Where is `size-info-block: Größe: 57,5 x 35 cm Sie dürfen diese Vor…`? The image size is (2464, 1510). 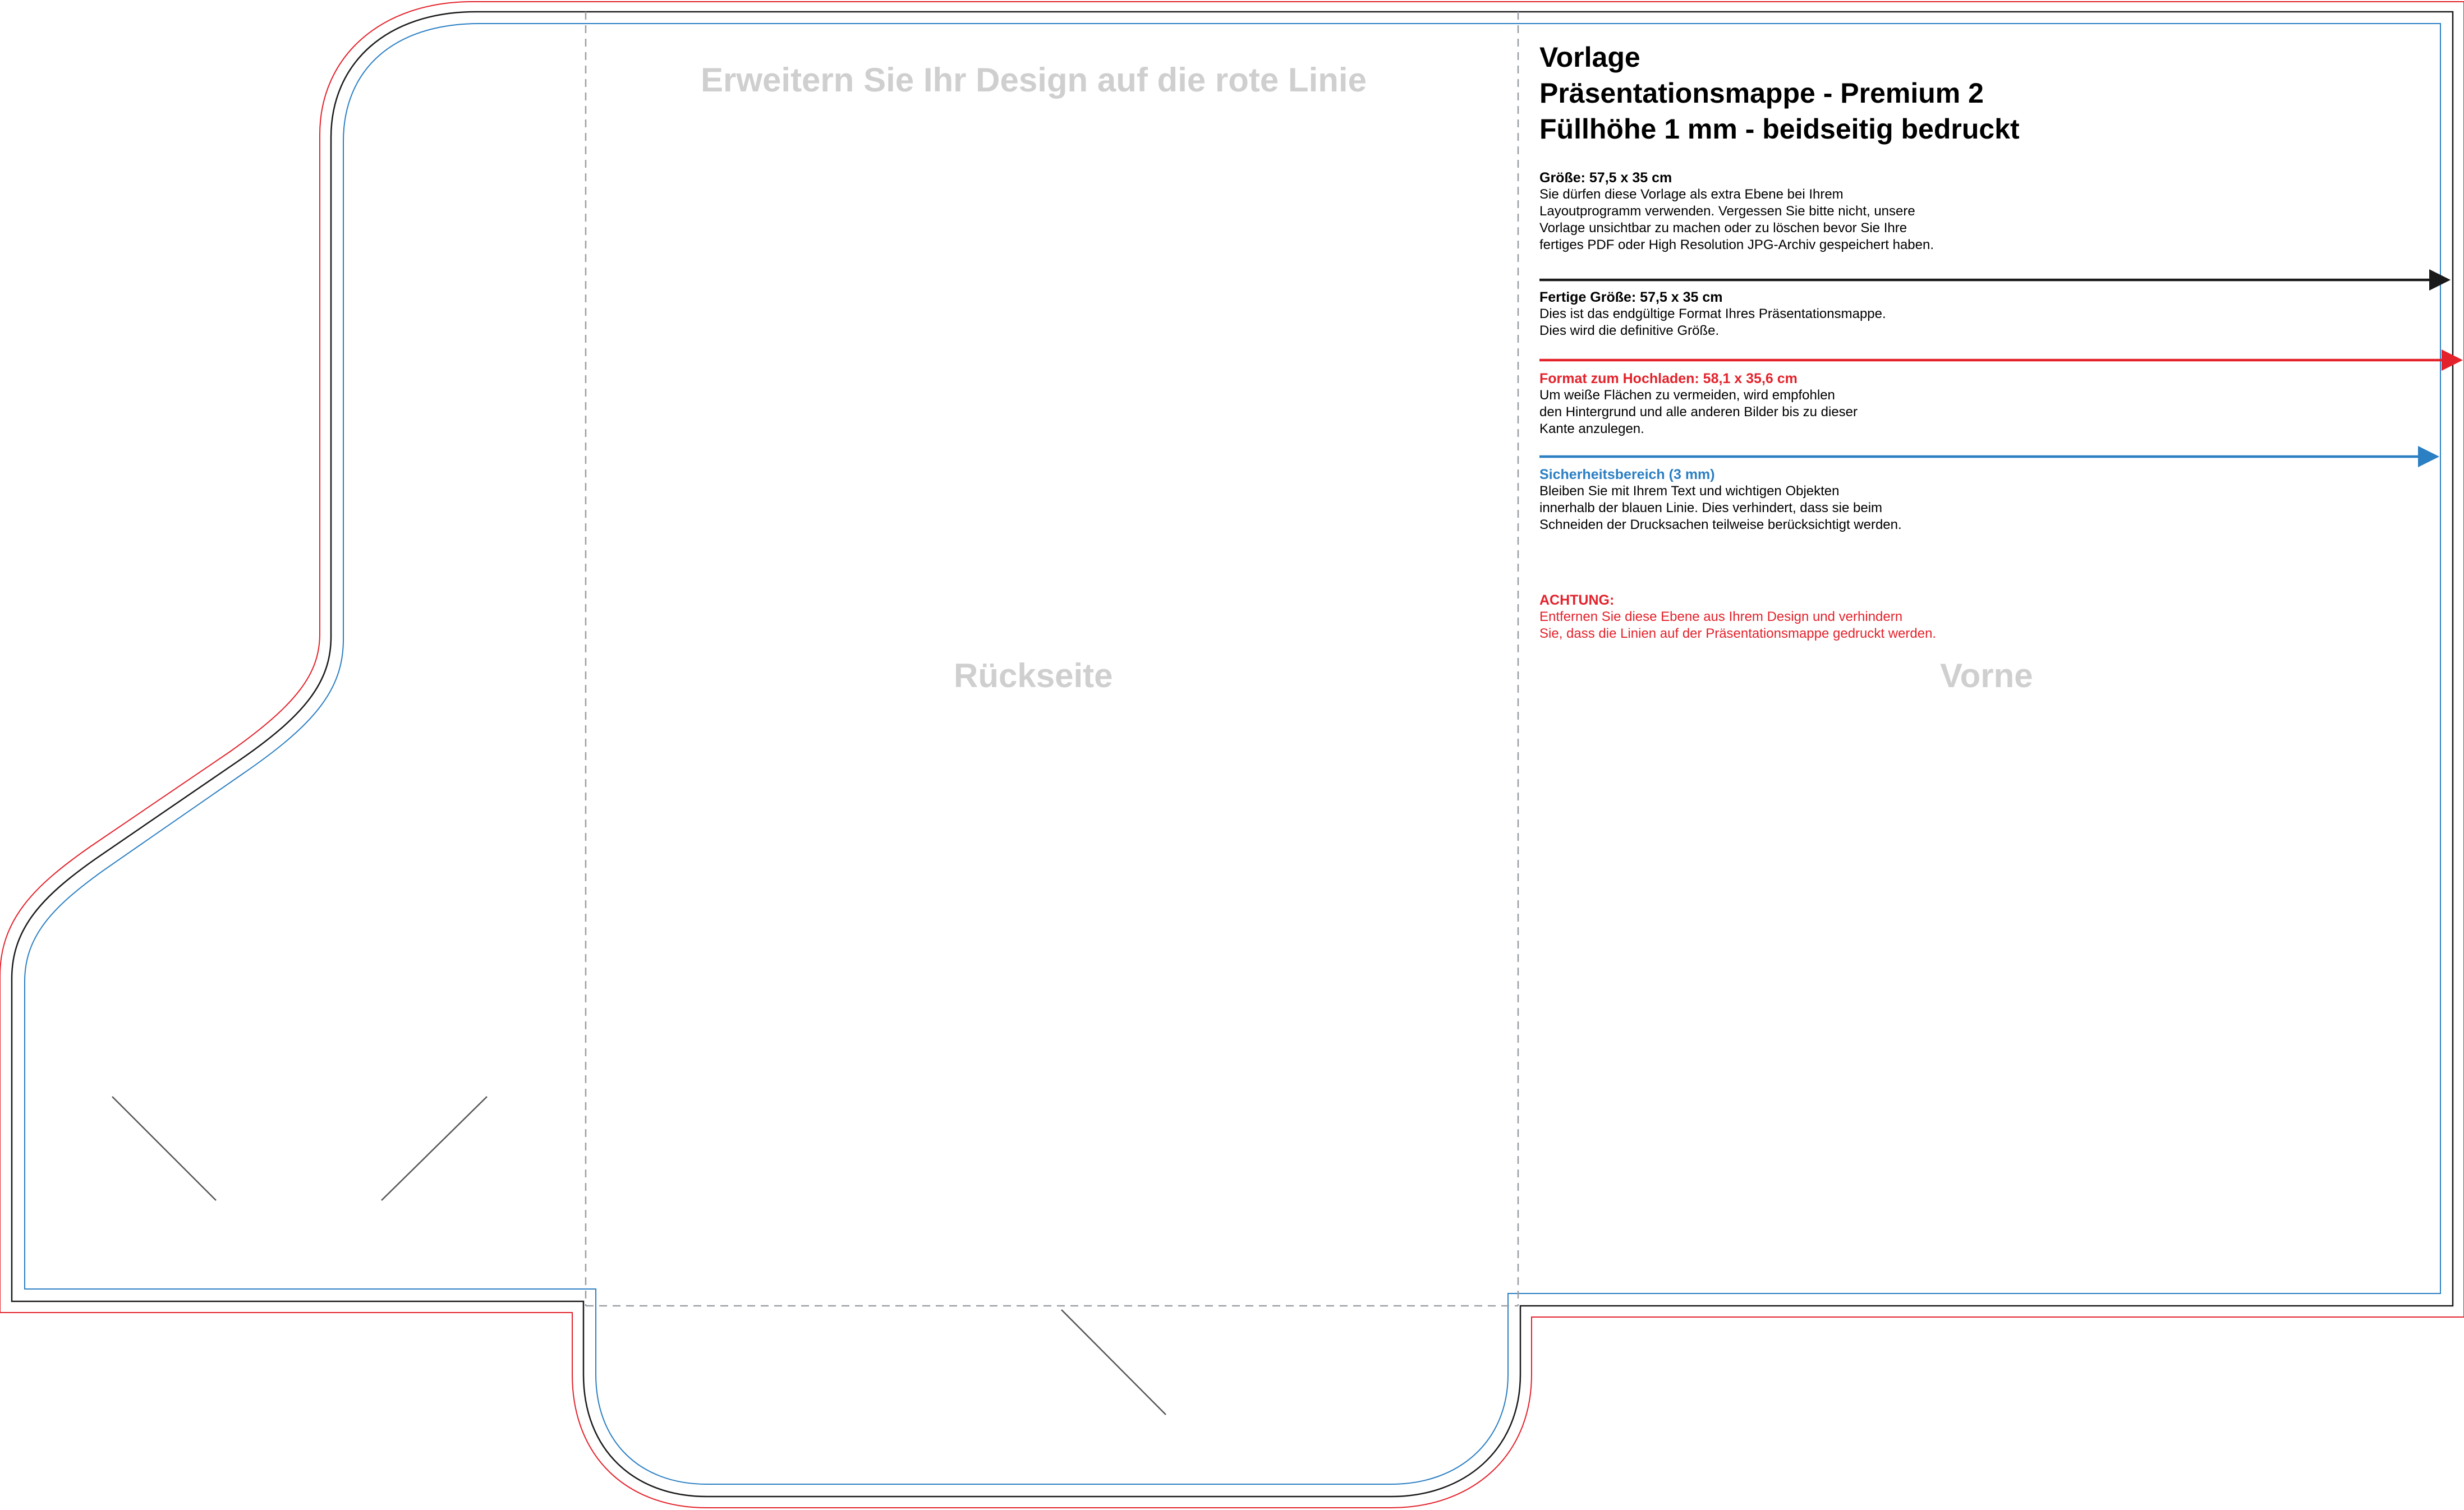 size-info-block: Größe: 57,5 x 35 cm Sie dürfen diese Vor… is located at coordinates (1736, 212).